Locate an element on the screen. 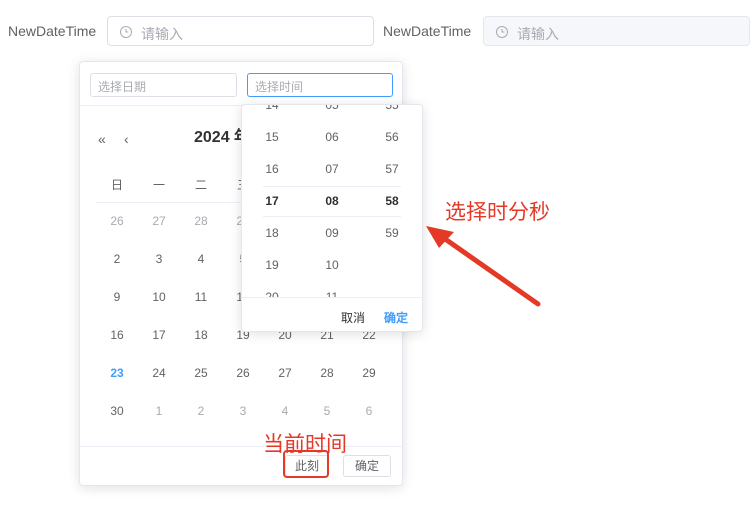 This screenshot has height=512, width=754. field-label-2: NewDateTime is located at coordinates (427, 31).